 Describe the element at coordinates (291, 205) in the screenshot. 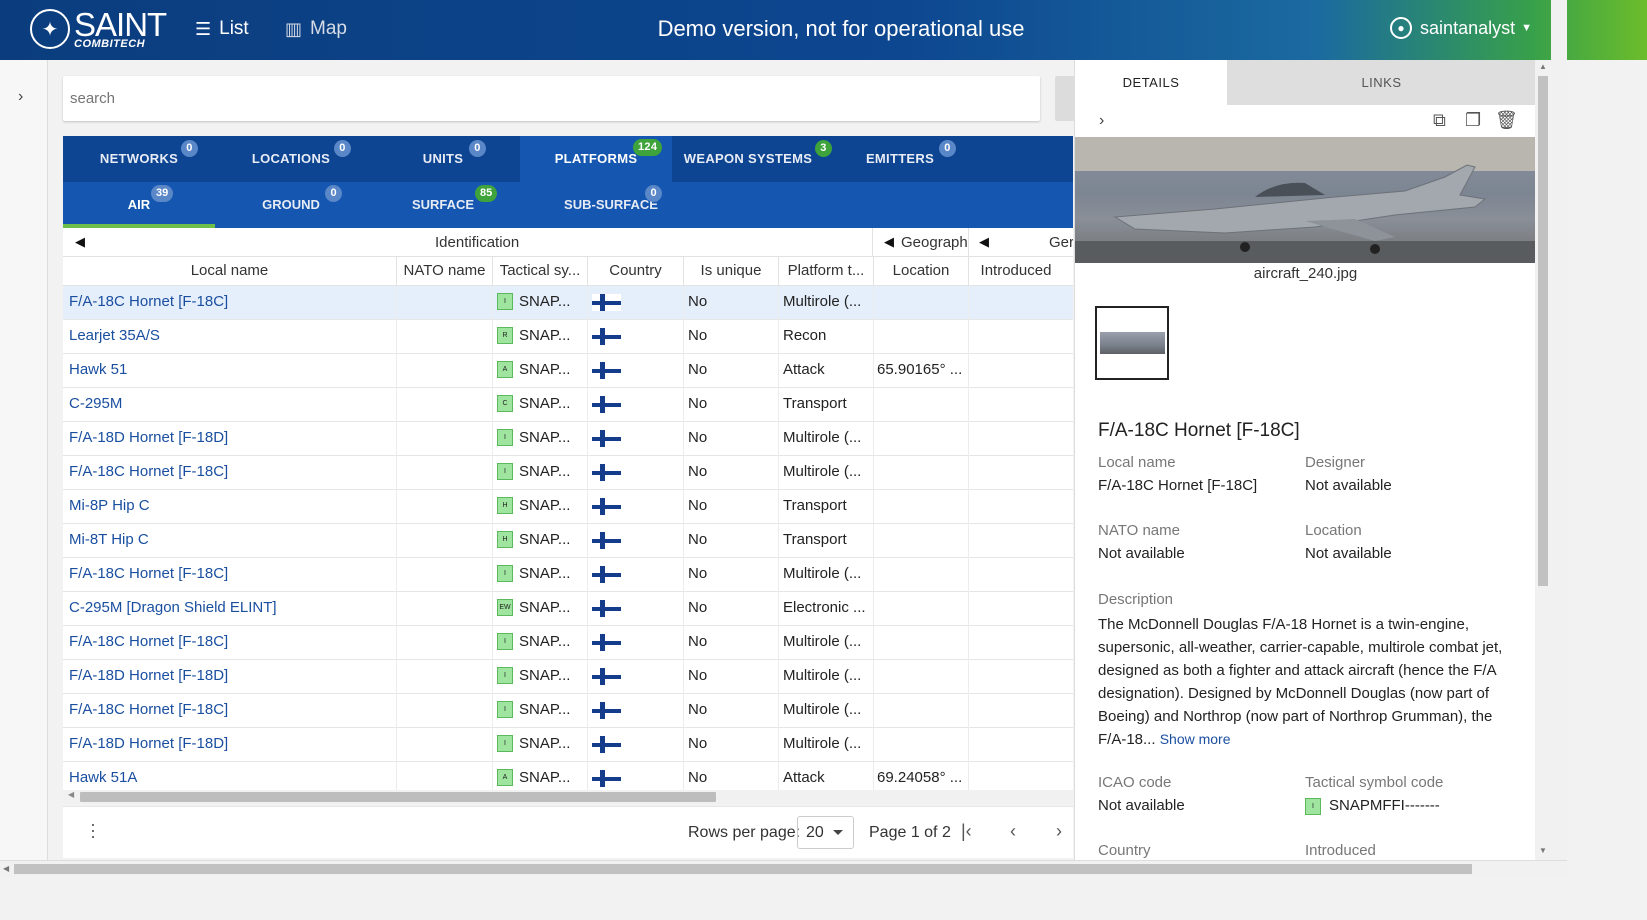

I see `tab-ground: GROUND 0` at that location.